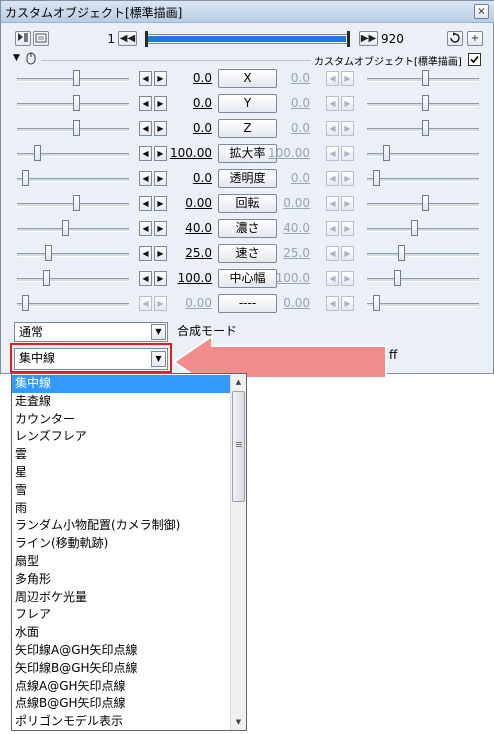 The width and height of the screenshot is (494, 734). I want to click on dropdown-option: ライン(移動軌跡), so click(121, 544).